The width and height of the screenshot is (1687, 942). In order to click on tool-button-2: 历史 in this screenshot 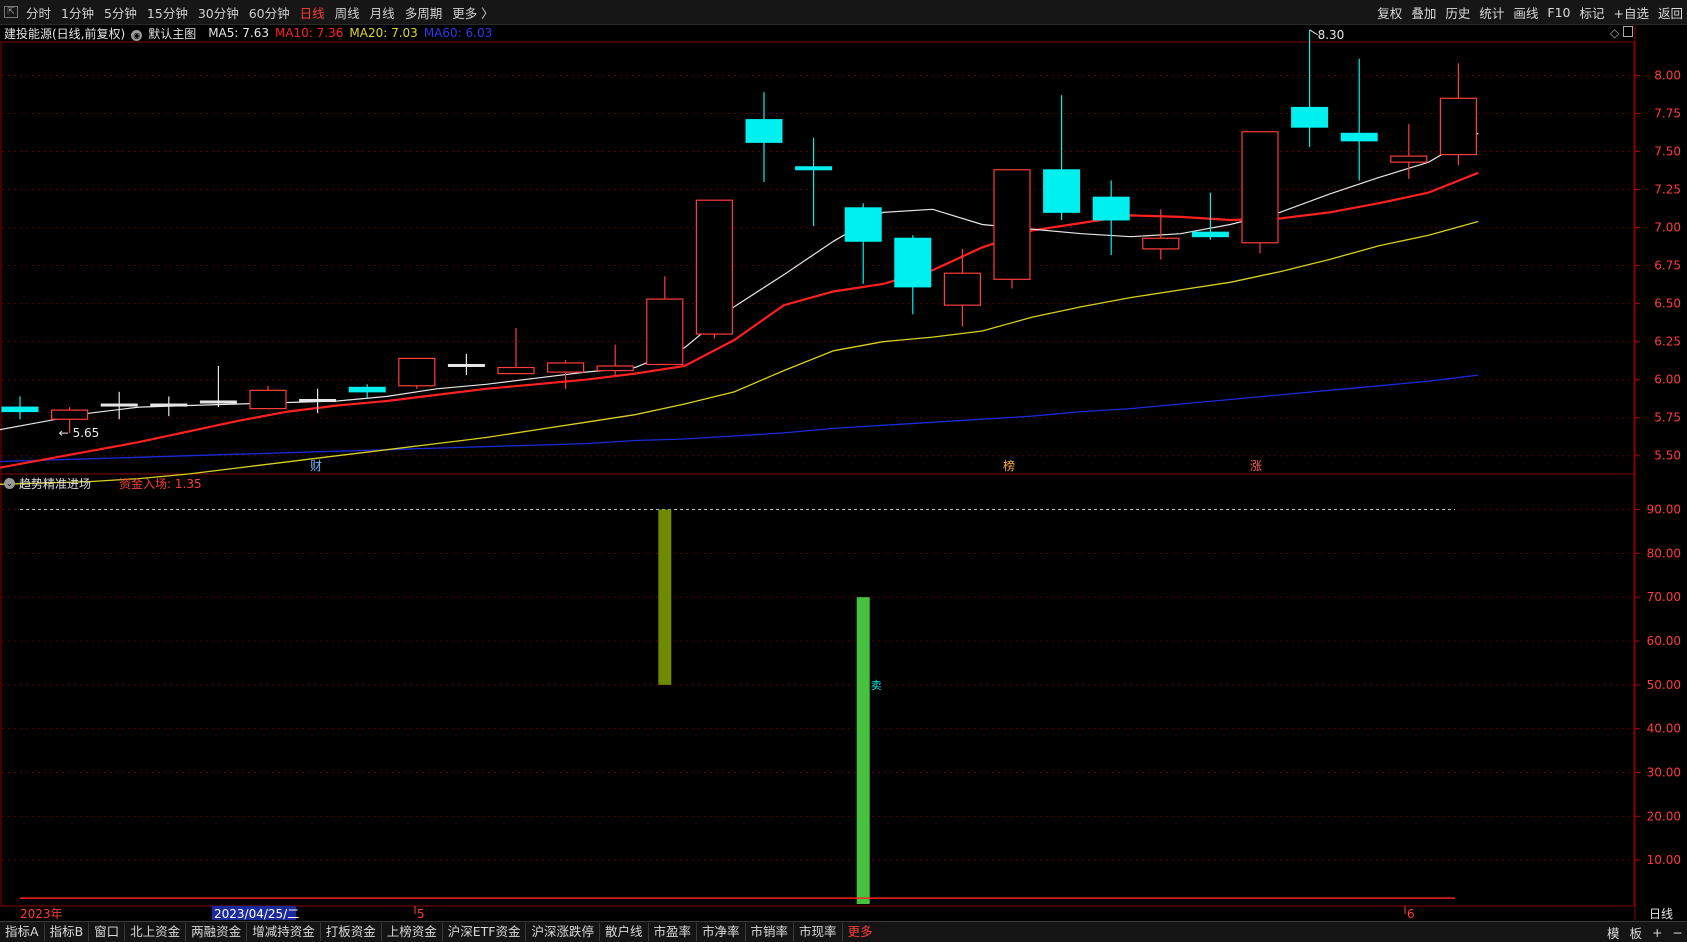, I will do `click(1457, 12)`.